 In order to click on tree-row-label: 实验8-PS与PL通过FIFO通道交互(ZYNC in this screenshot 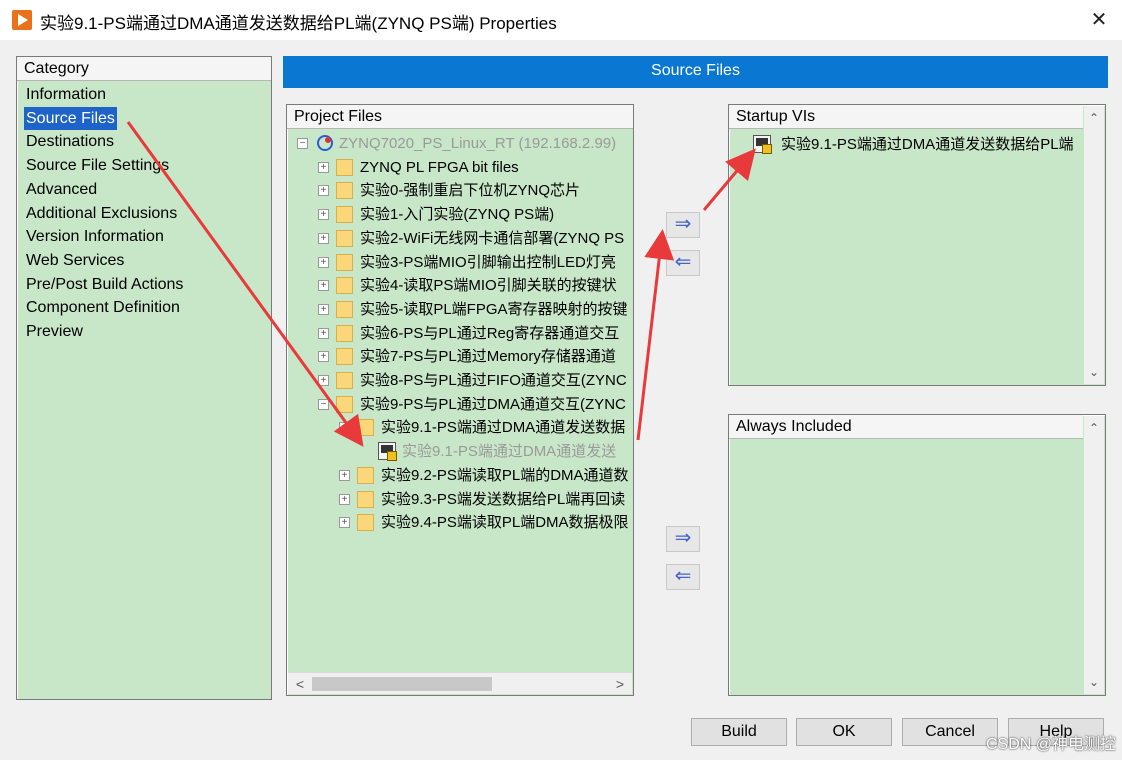, I will do `click(493, 380)`.